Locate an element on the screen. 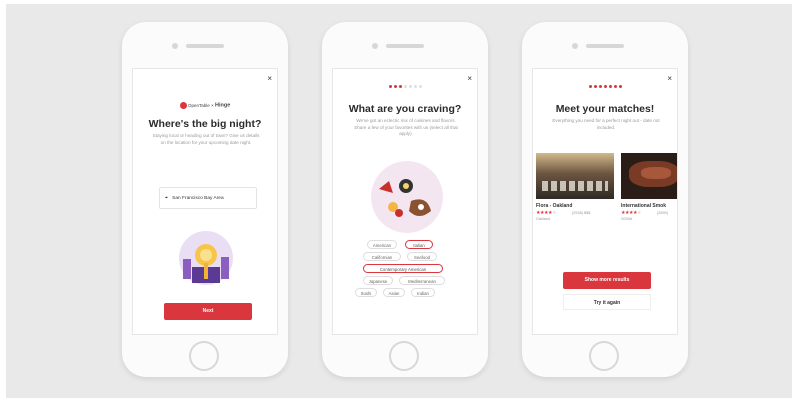  page-title: Meet your matches! is located at coordinates (605, 109).